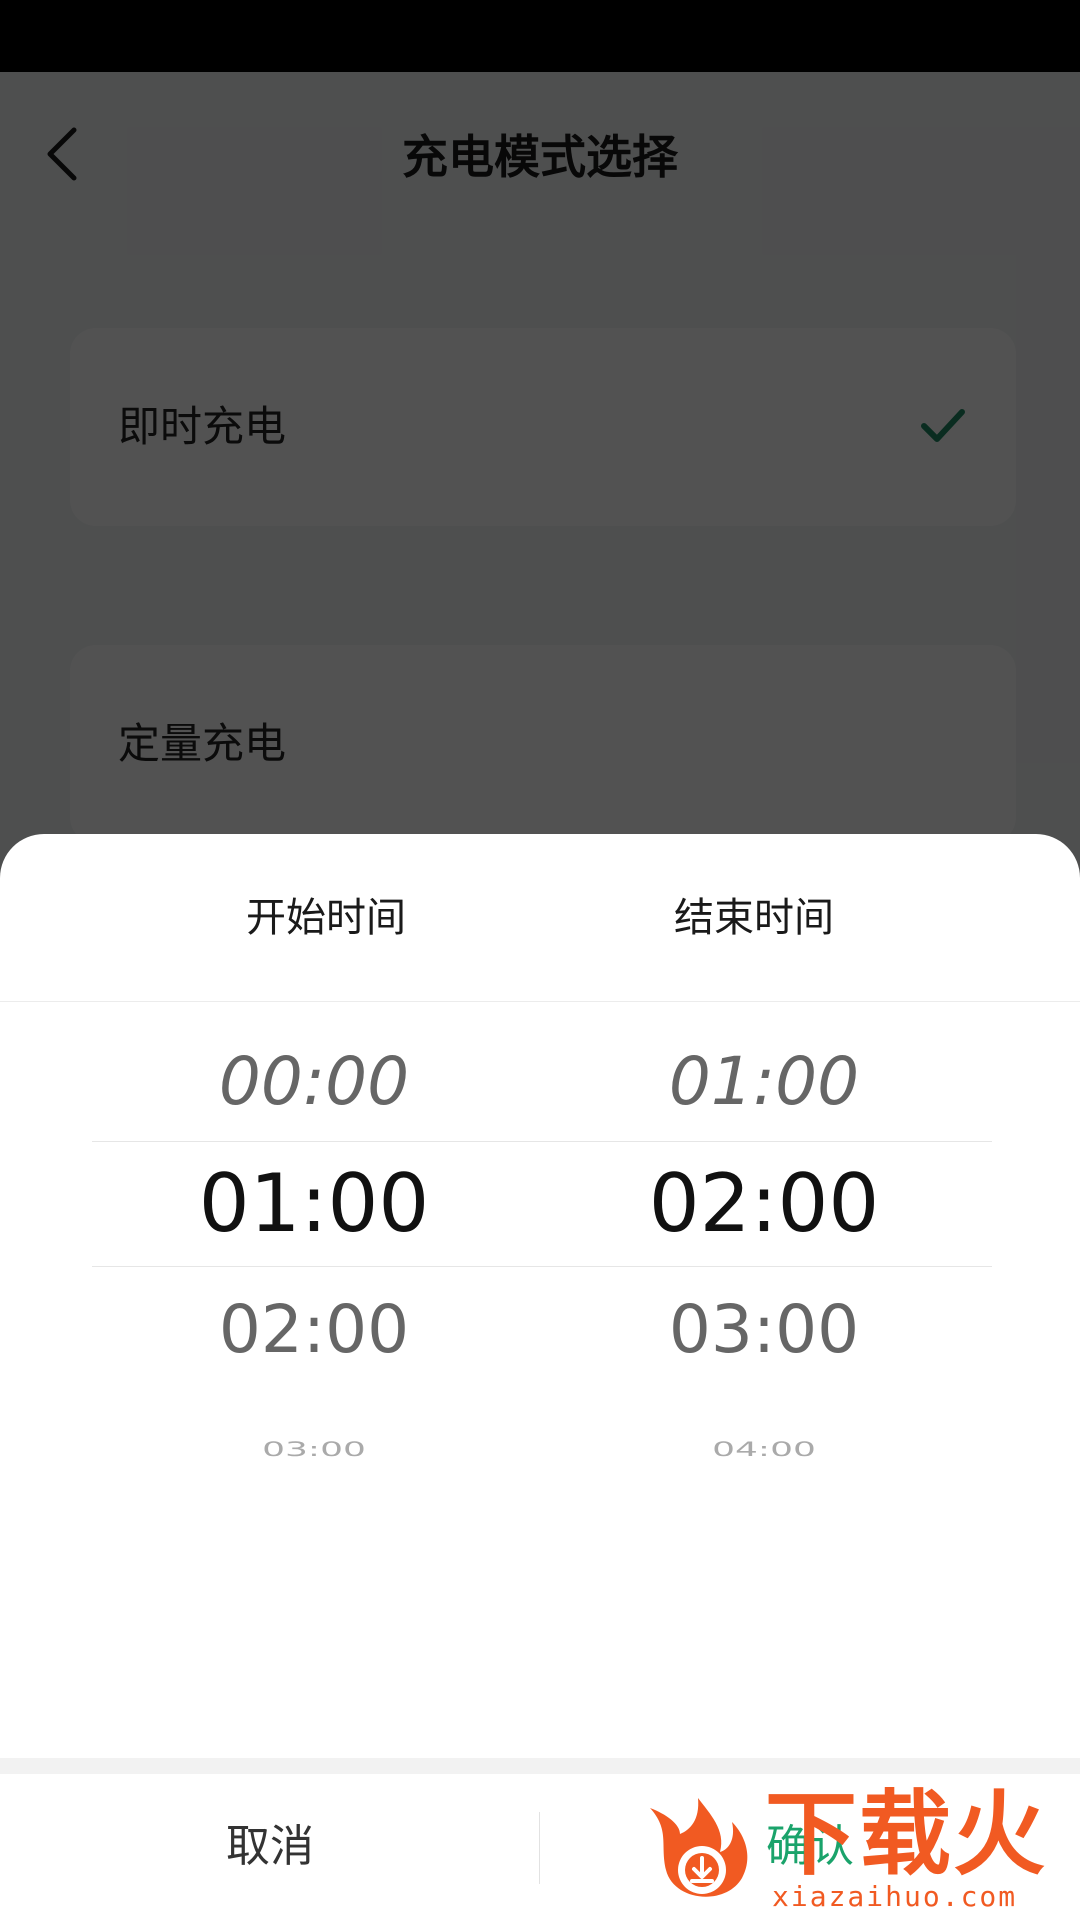  What do you see at coordinates (314, 1330) in the screenshot?
I see `wheel-item: 02:00` at bounding box center [314, 1330].